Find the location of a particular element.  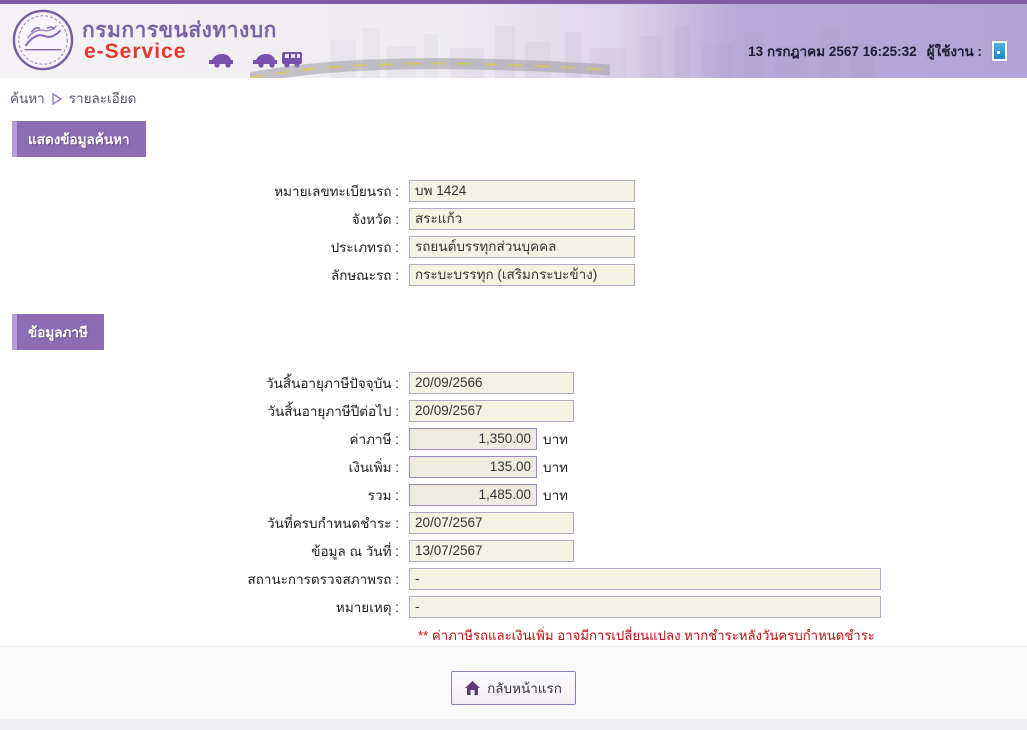

field-label: จังหวัด : is located at coordinates (375, 219).